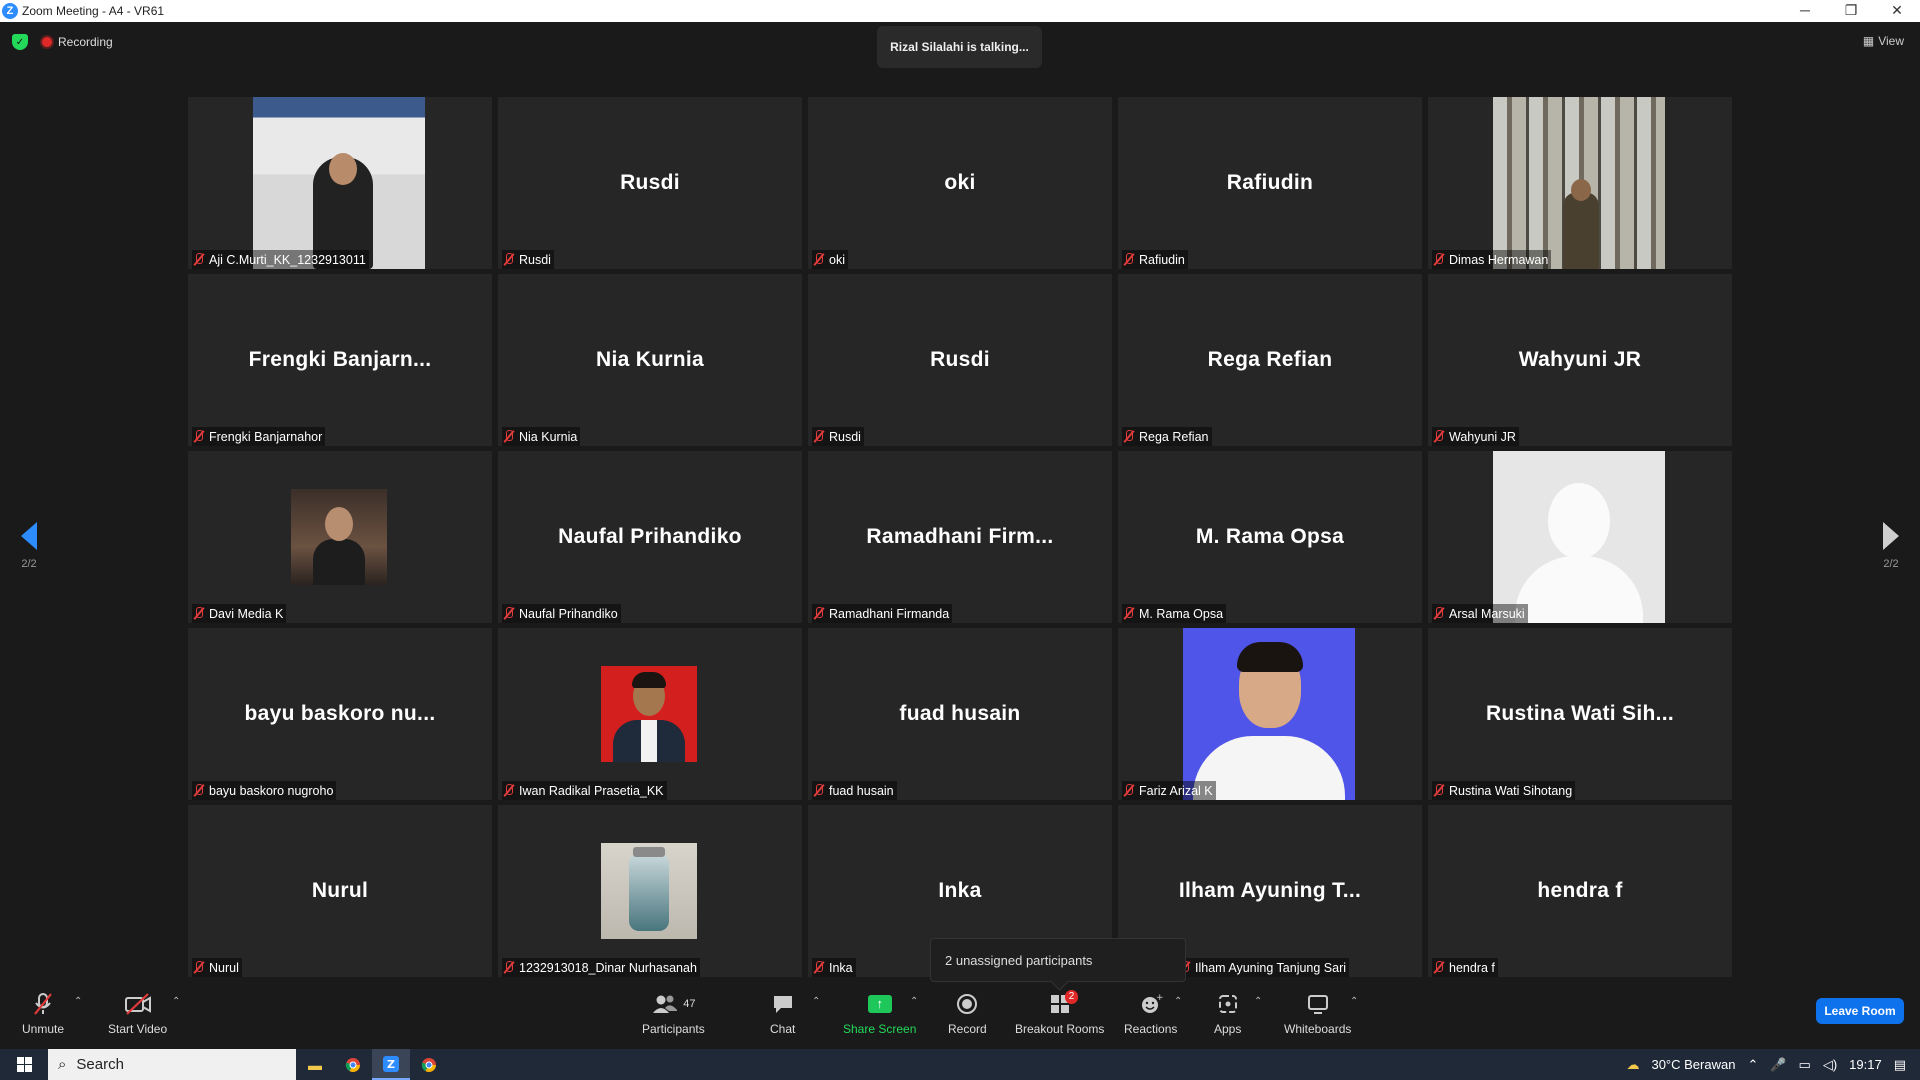 Image resolution: width=1920 pixels, height=1080 pixels. Describe the element at coordinates (1693, 1064) in the screenshot. I see `weather-text: 30°C Berawan` at that location.